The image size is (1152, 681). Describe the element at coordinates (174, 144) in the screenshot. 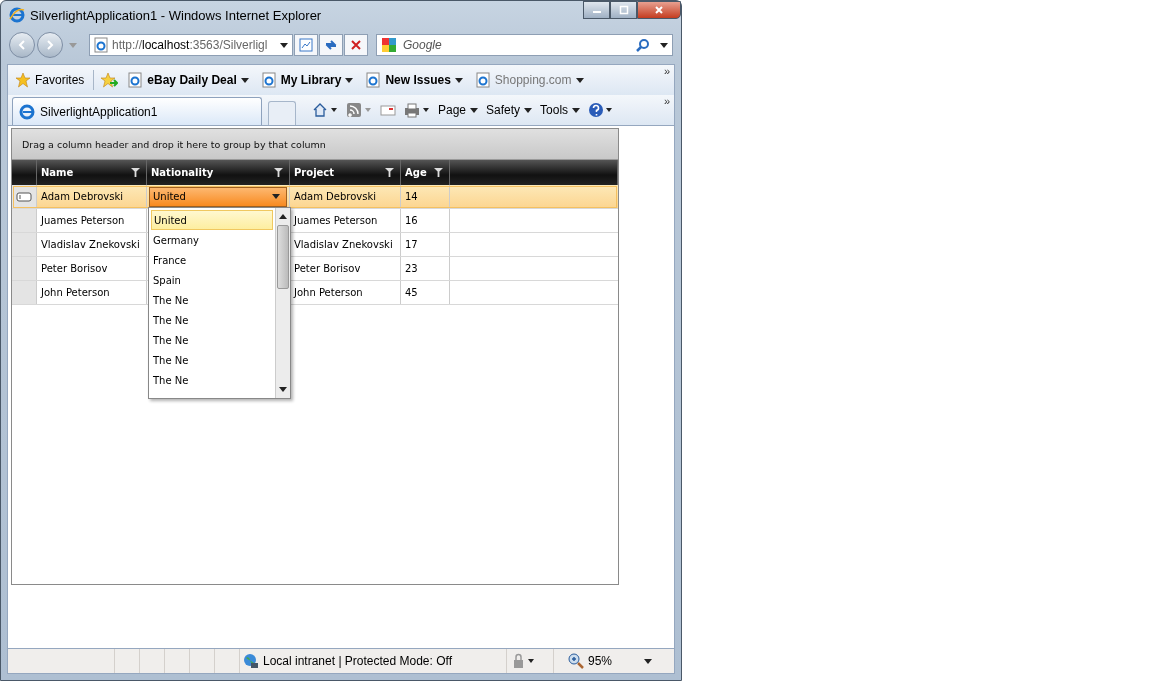

I see `group-hint: Drag a column header and drop it here to group by that column` at that location.